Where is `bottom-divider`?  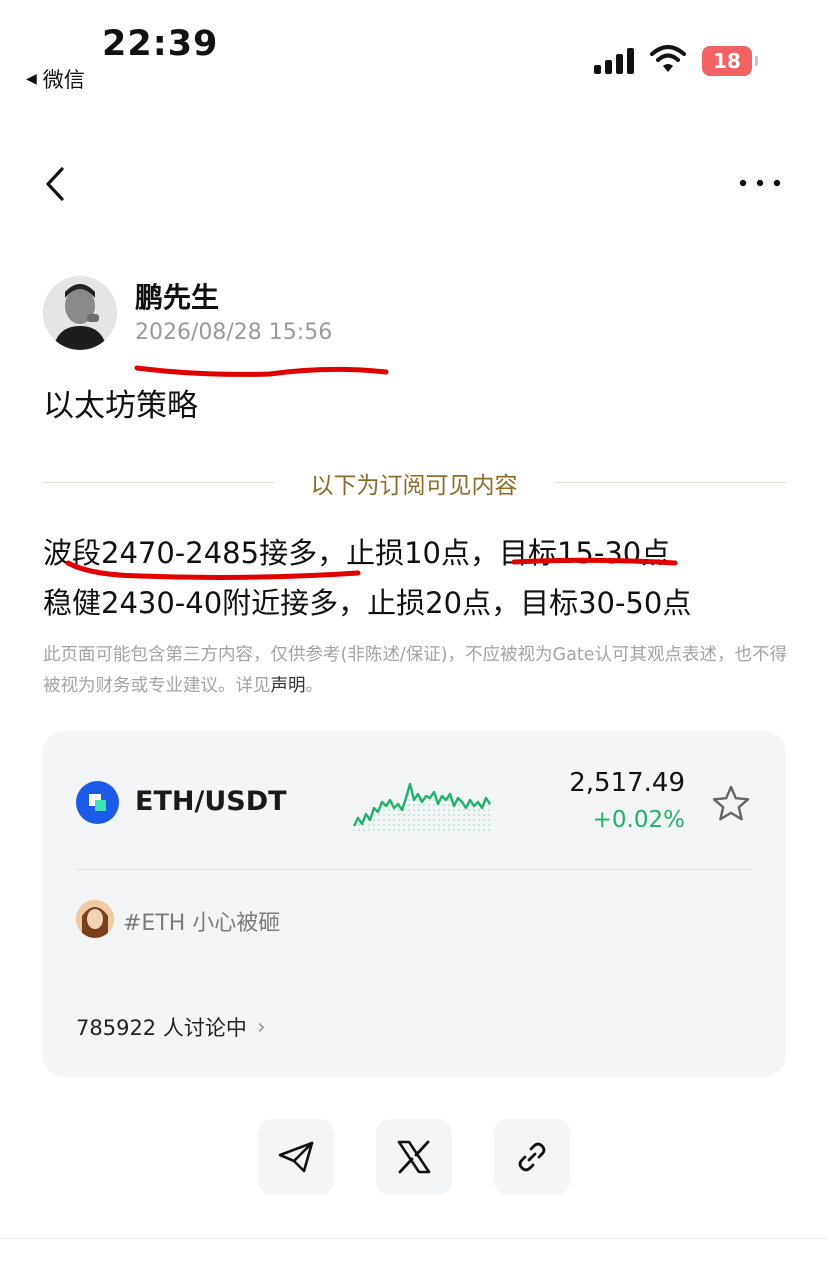
bottom-divider is located at coordinates (414, 1238).